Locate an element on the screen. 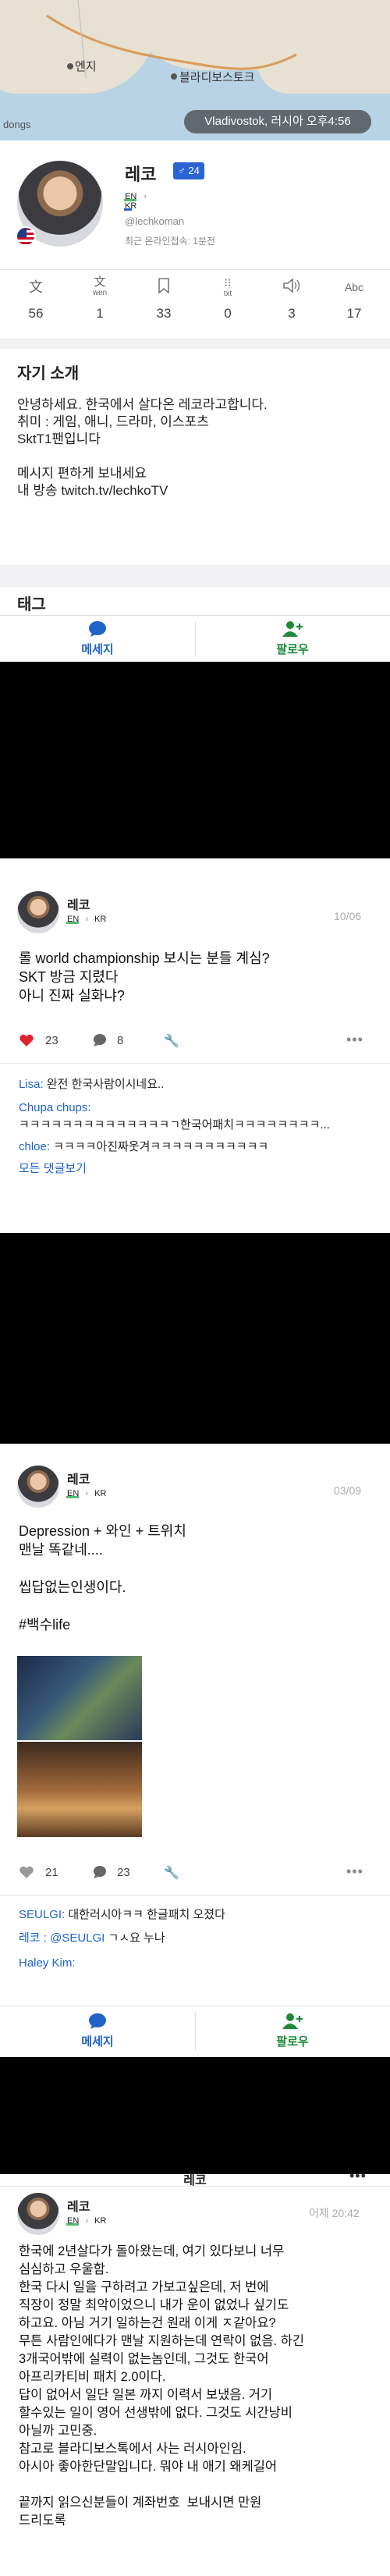 The height and width of the screenshot is (2576, 390). stat-bookmarks: 33 is located at coordinates (164, 300).